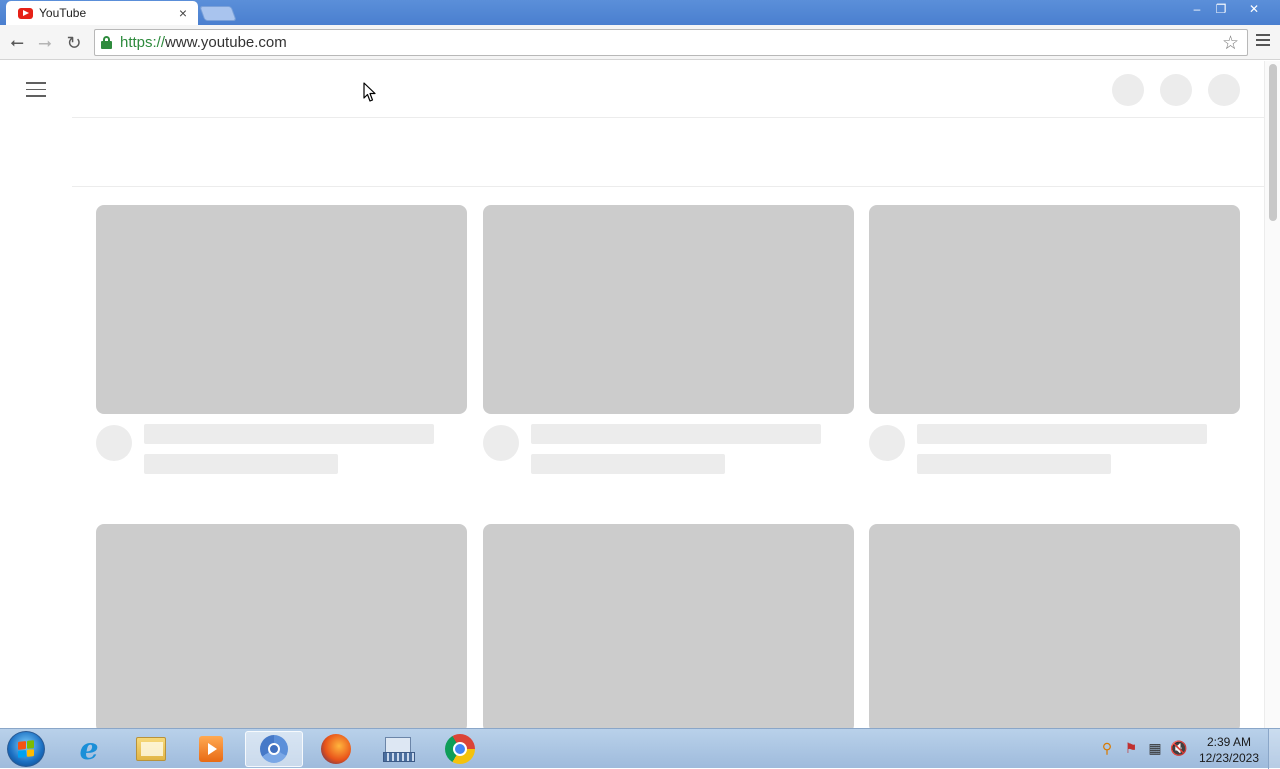  I want to click on firefox-icon, so click(336, 749).